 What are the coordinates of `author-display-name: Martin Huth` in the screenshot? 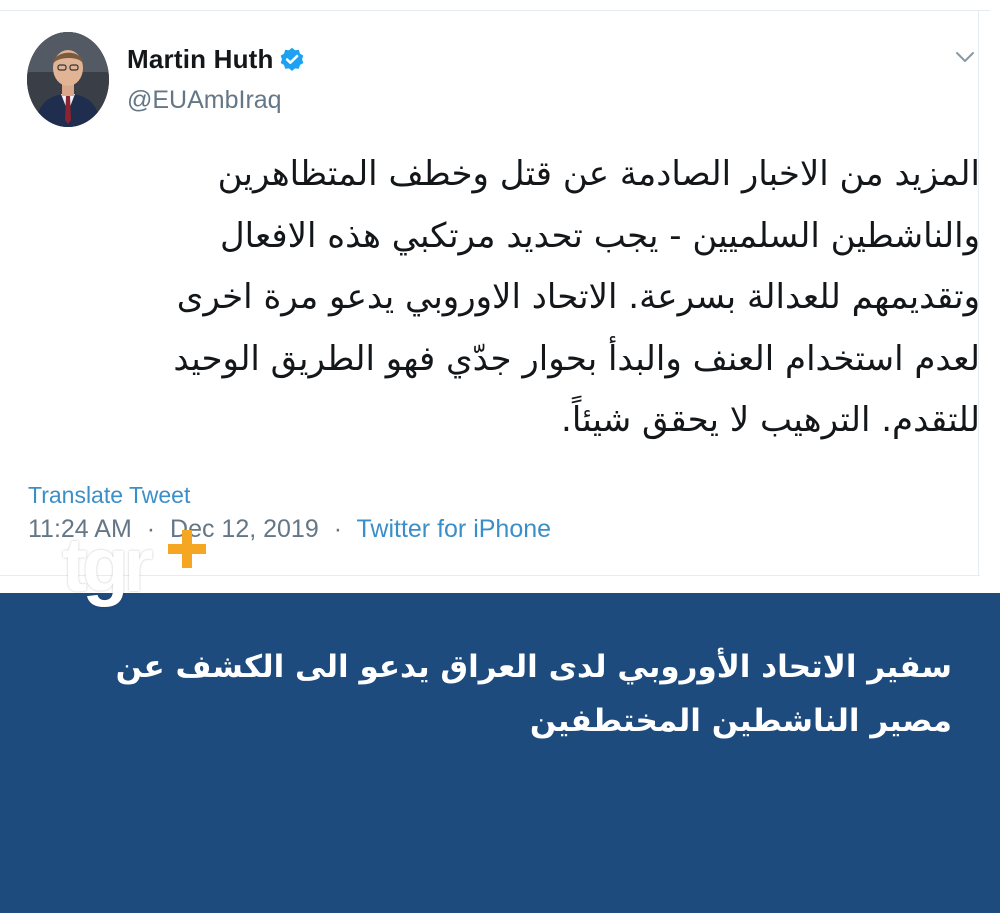 It's located at (200, 59).